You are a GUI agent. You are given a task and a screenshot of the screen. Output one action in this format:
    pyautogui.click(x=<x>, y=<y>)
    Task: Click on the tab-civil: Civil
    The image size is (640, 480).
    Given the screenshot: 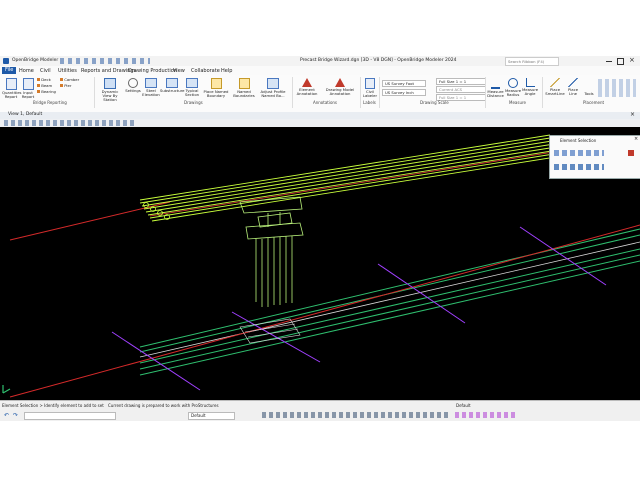 What is the action you would take?
    pyautogui.click(x=45, y=71)
    